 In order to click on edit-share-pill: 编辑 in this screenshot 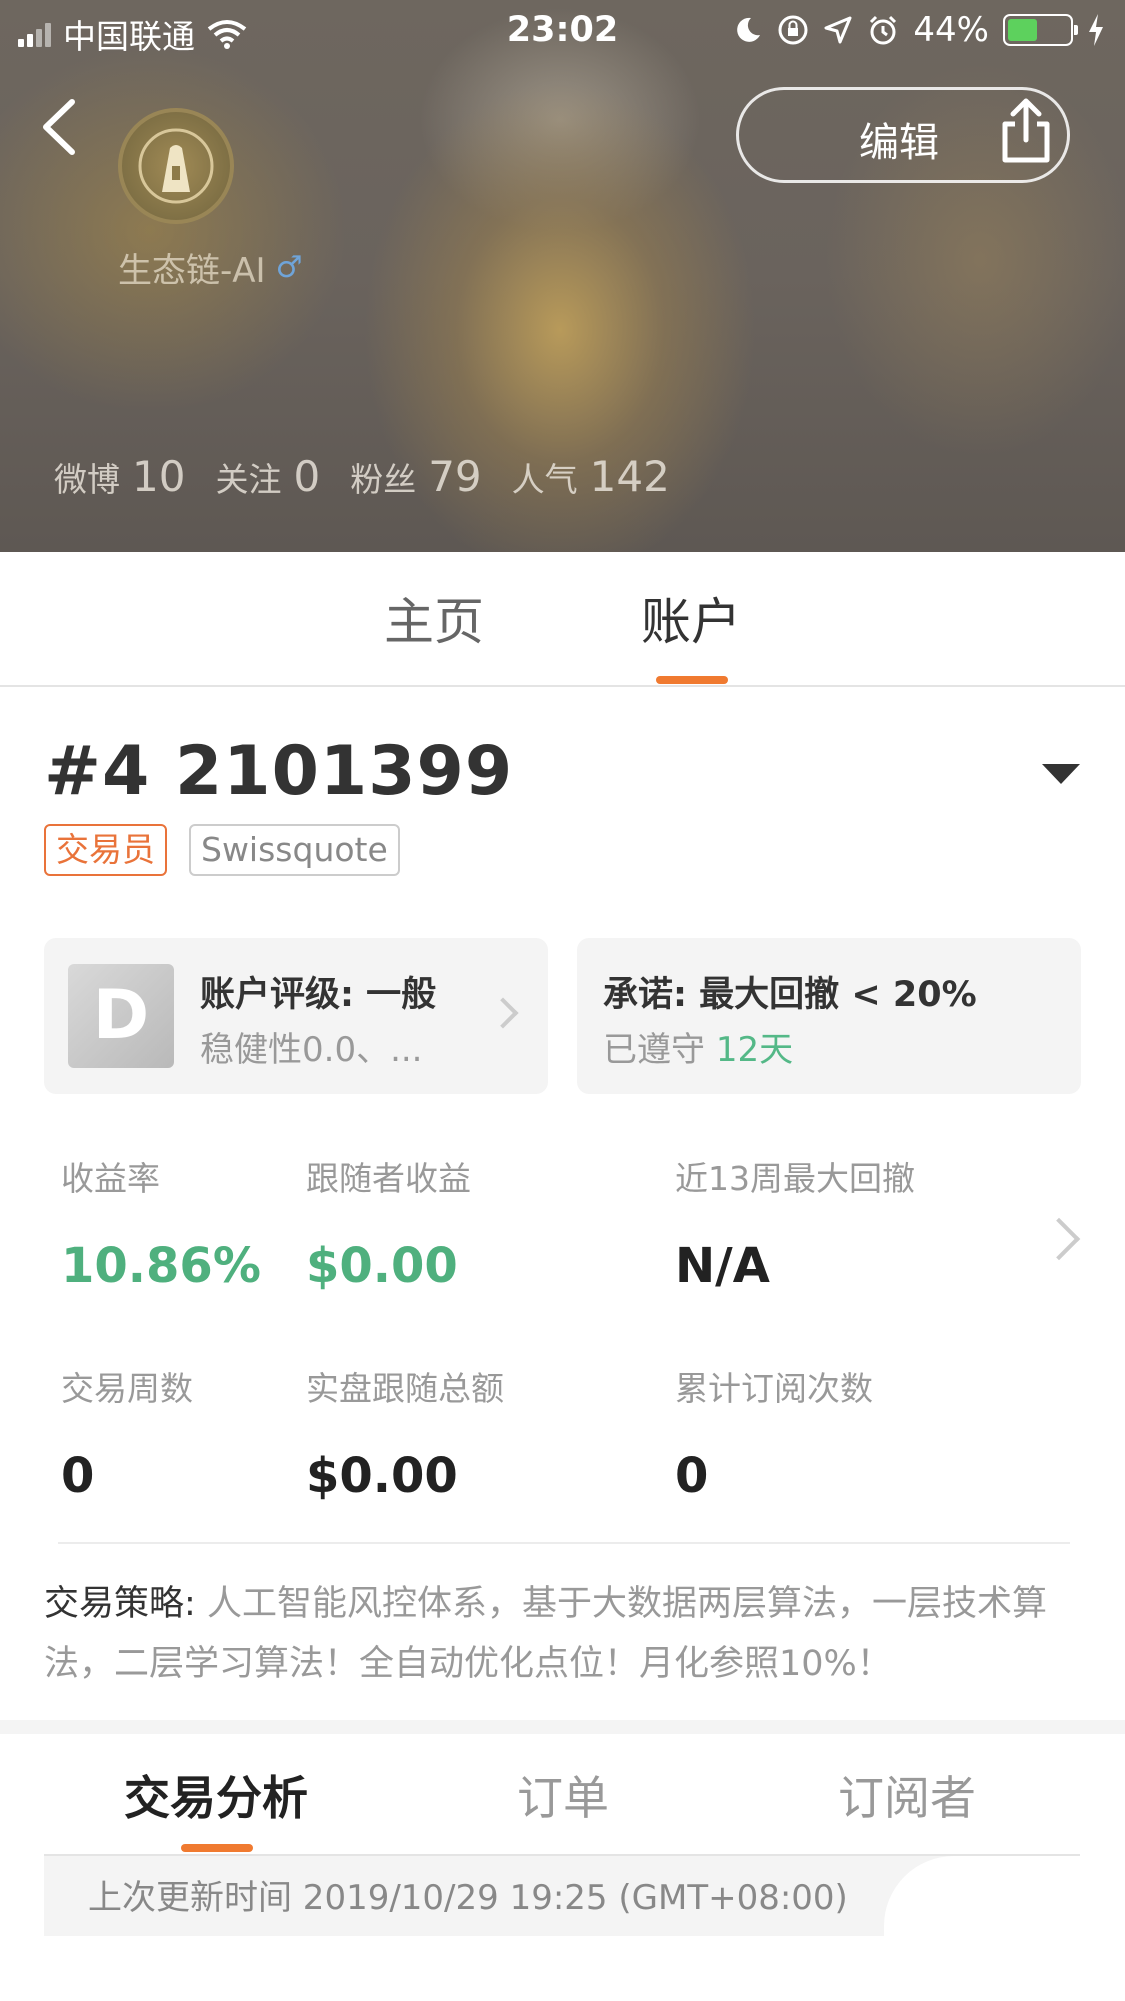, I will do `click(903, 135)`.